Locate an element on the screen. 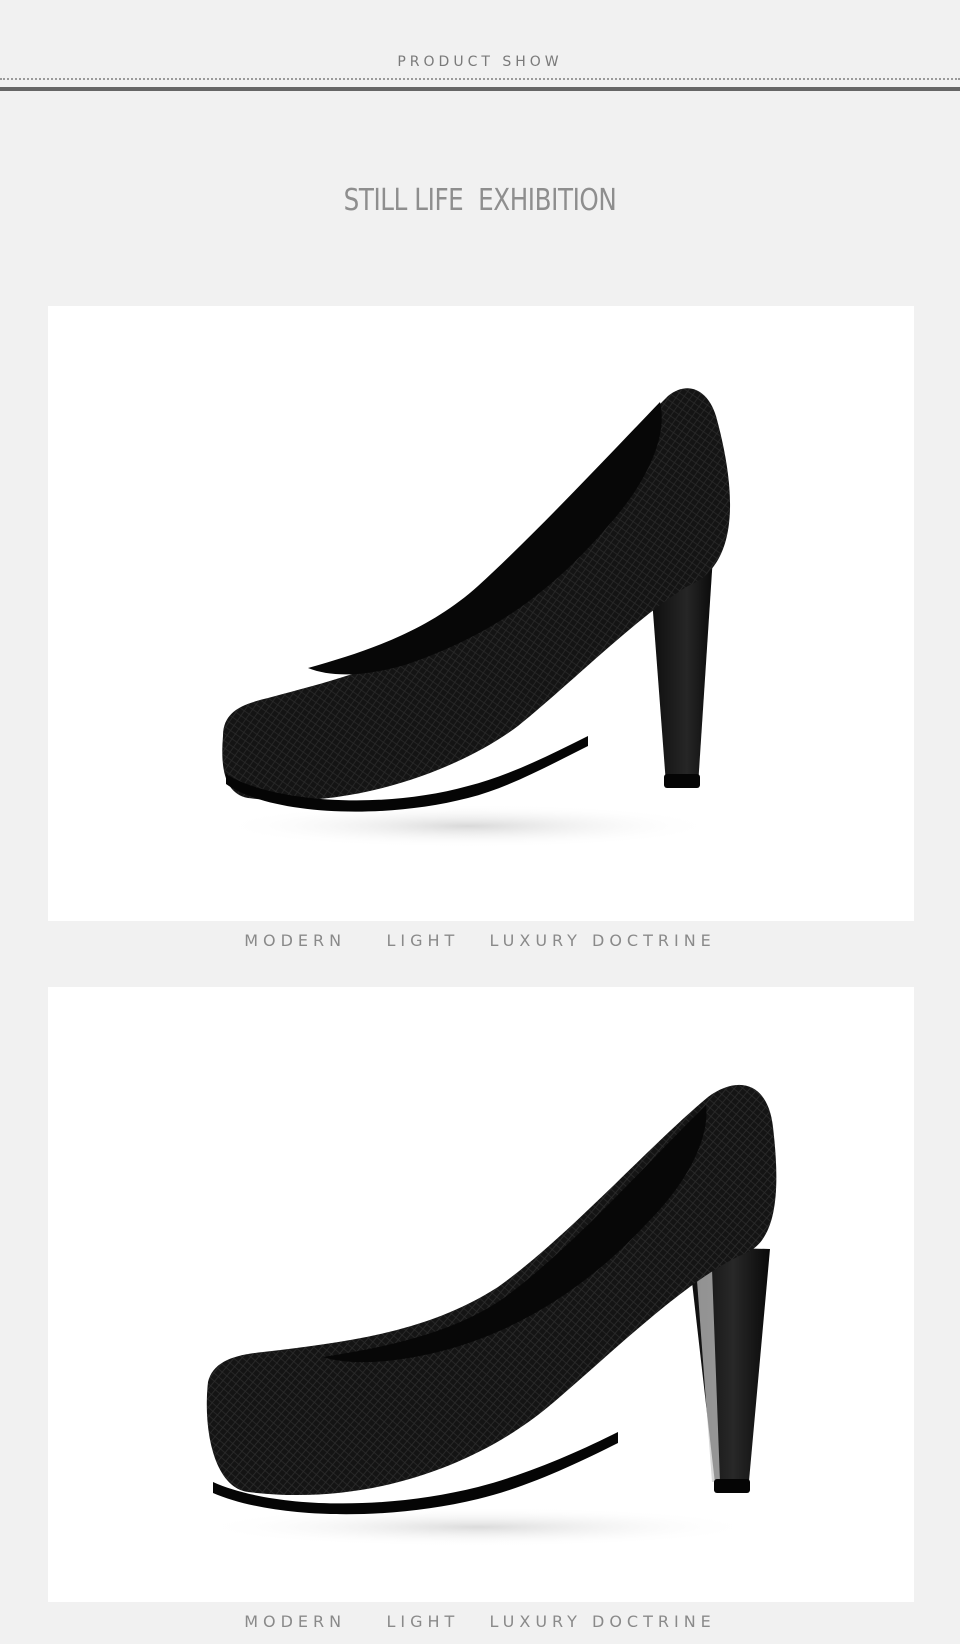  header-dotted-divider is located at coordinates (480, 79).